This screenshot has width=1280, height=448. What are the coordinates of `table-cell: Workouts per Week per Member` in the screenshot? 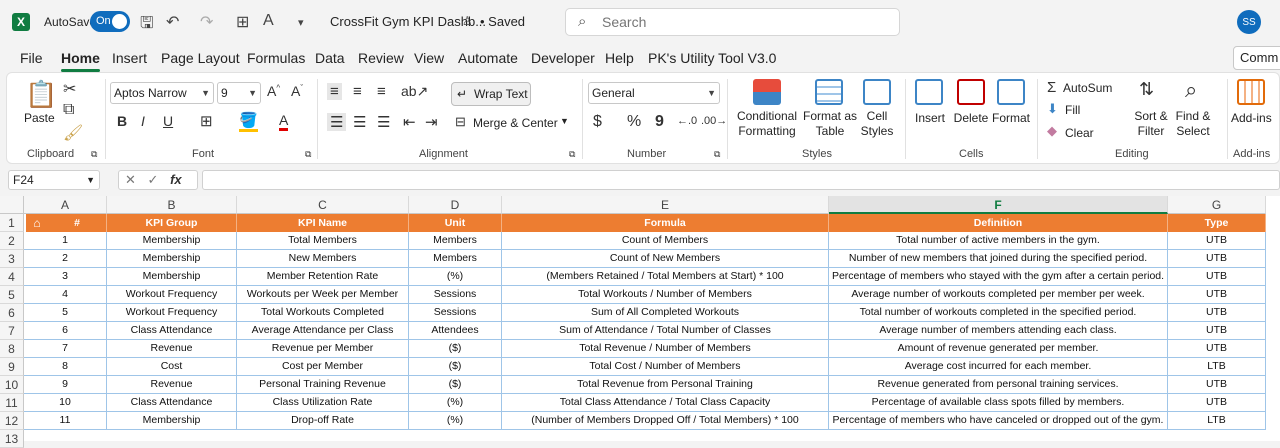 It's located at (323, 295).